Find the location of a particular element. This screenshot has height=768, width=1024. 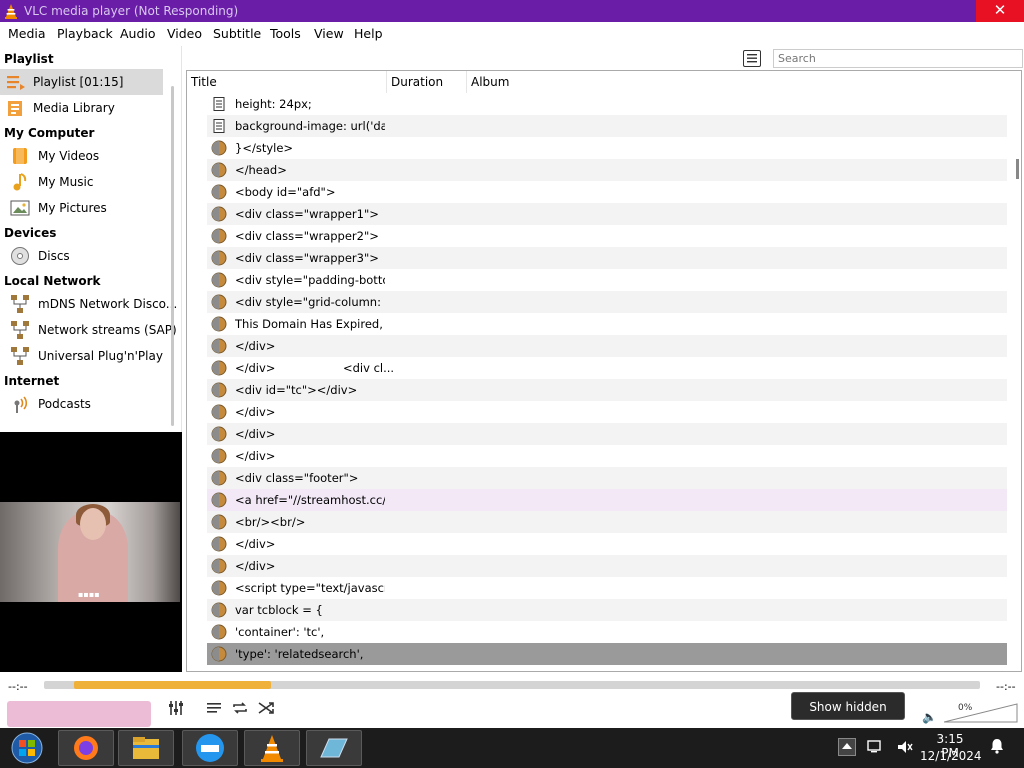

volume-tray-icon is located at coordinates (905, 747).